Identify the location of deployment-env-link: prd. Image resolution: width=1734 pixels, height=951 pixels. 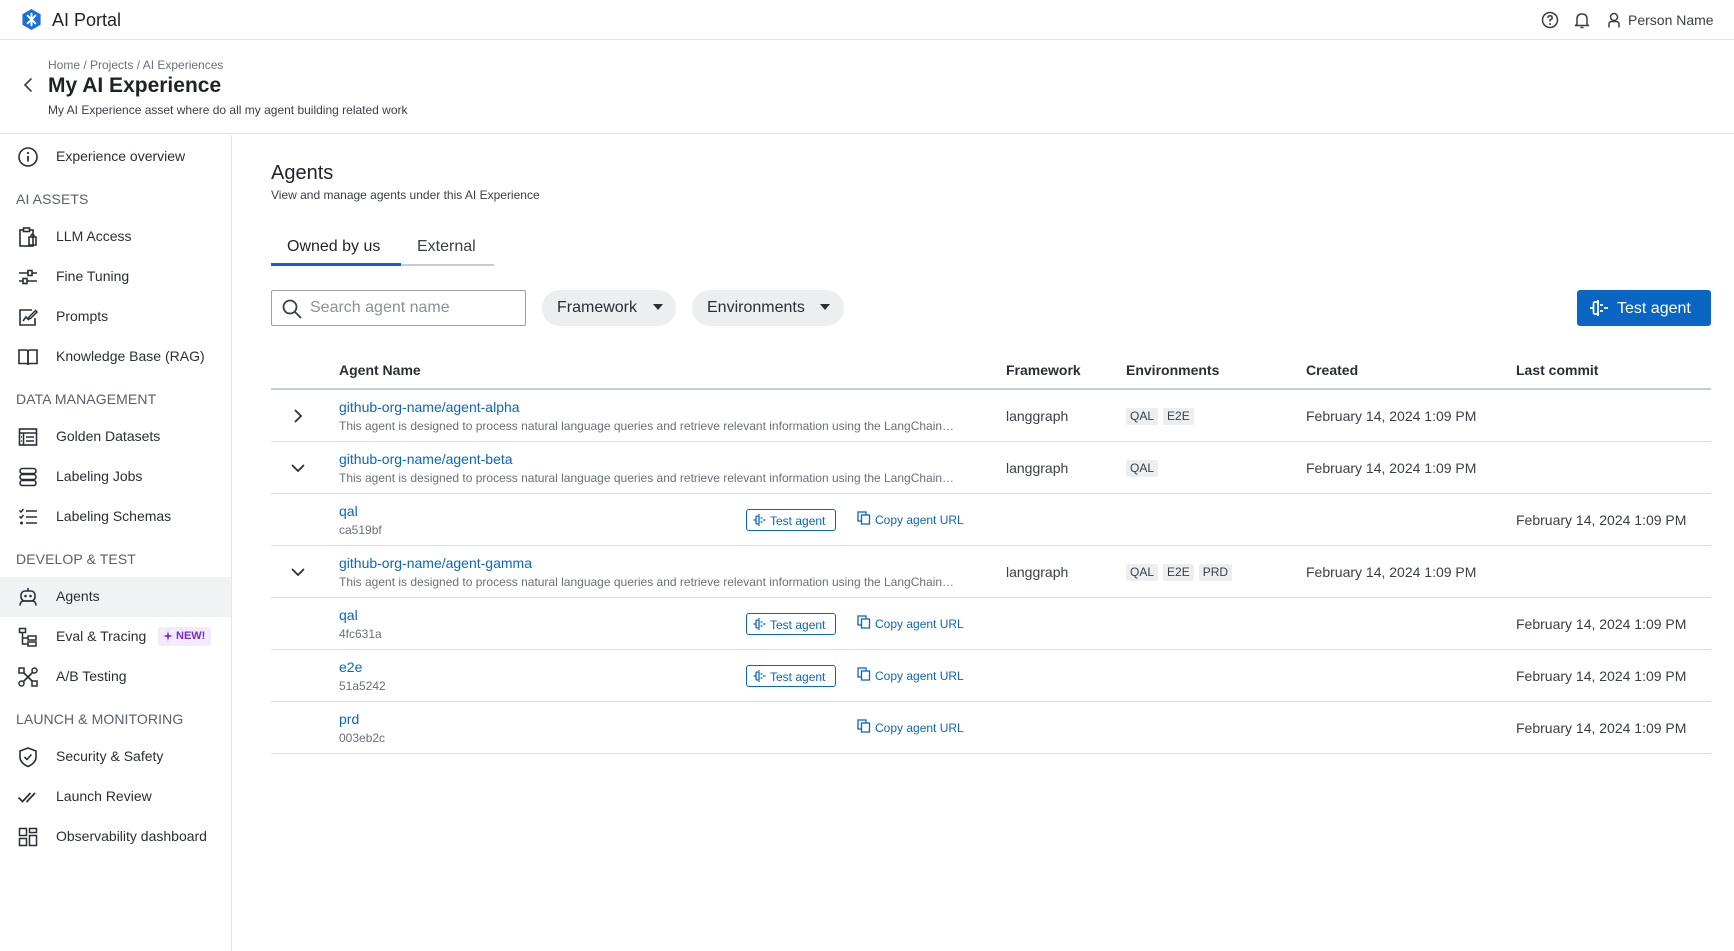
(349, 719).